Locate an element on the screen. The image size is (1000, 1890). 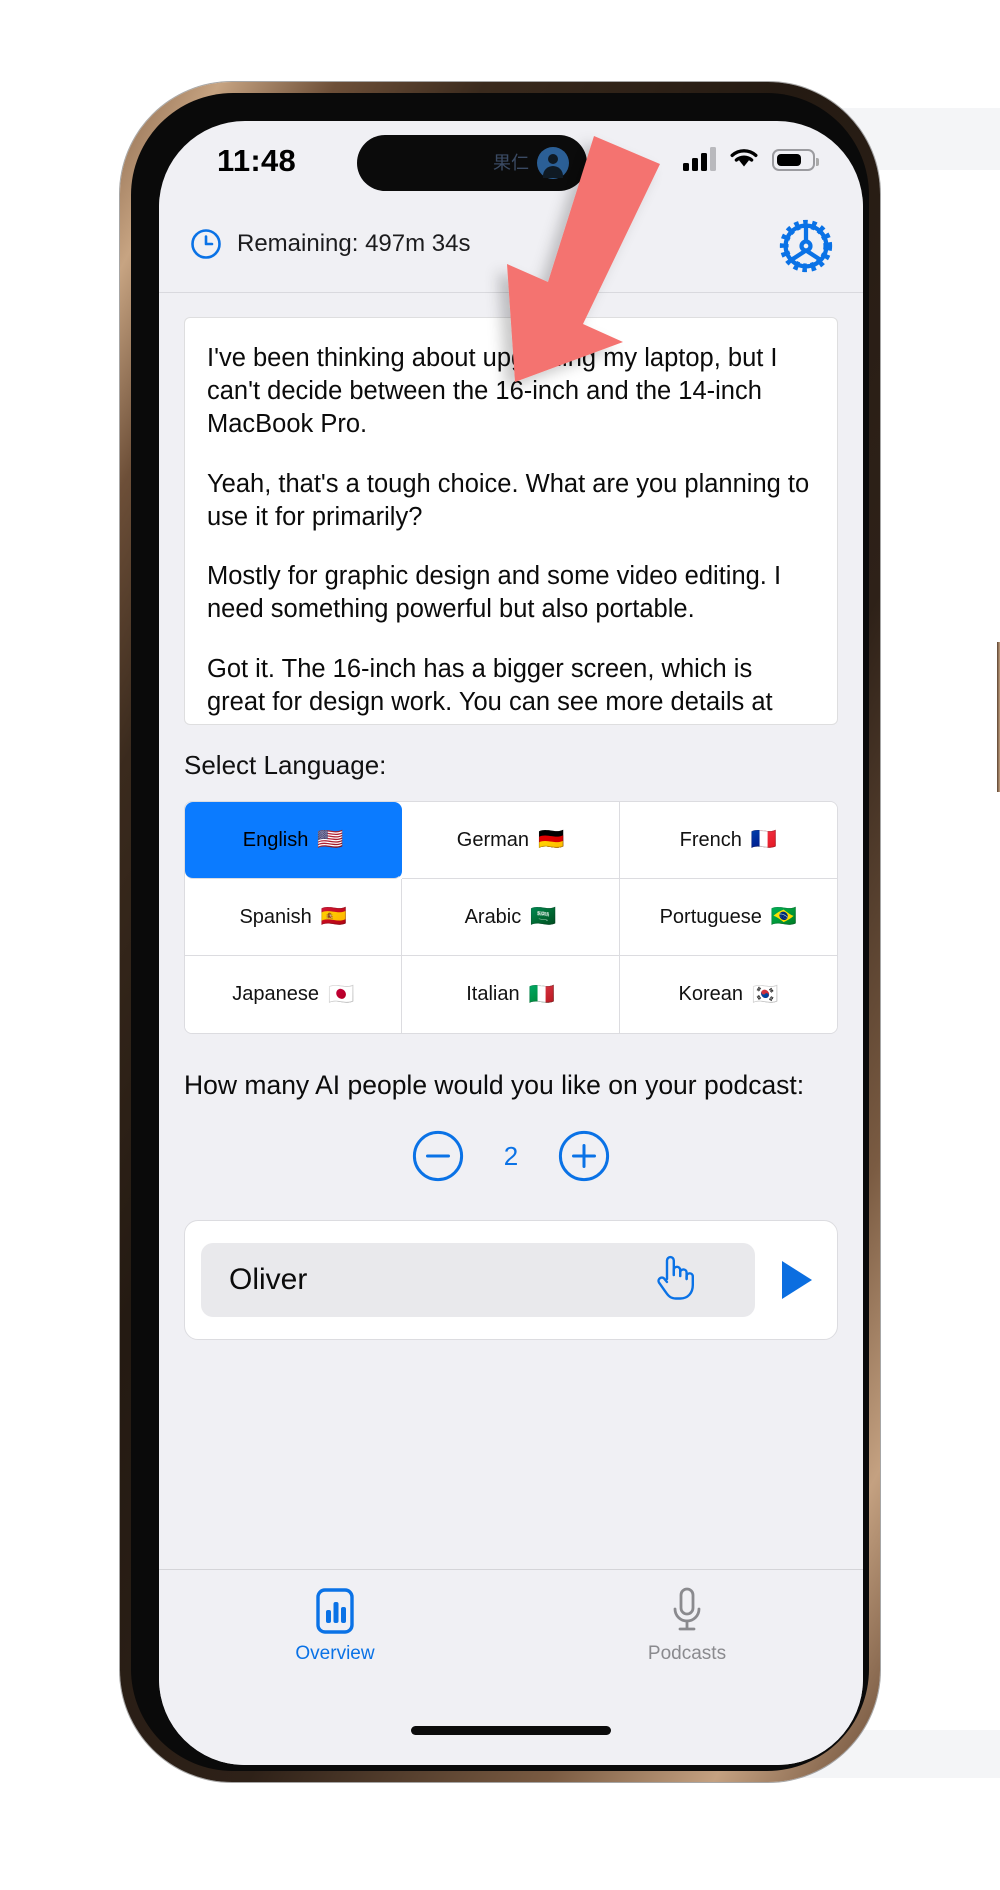
play-icon is located at coordinates (795, 1280).